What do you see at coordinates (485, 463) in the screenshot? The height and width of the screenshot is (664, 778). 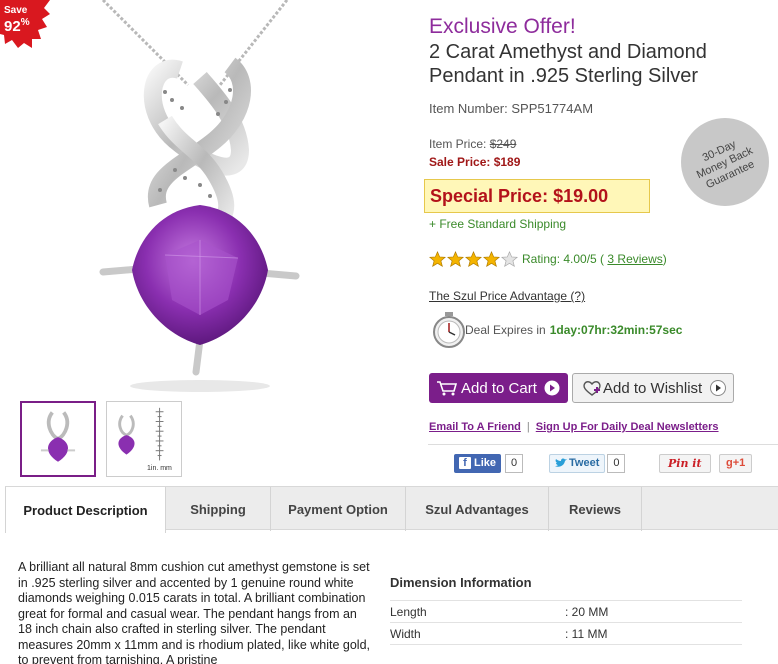 I see `like-label: Like` at bounding box center [485, 463].